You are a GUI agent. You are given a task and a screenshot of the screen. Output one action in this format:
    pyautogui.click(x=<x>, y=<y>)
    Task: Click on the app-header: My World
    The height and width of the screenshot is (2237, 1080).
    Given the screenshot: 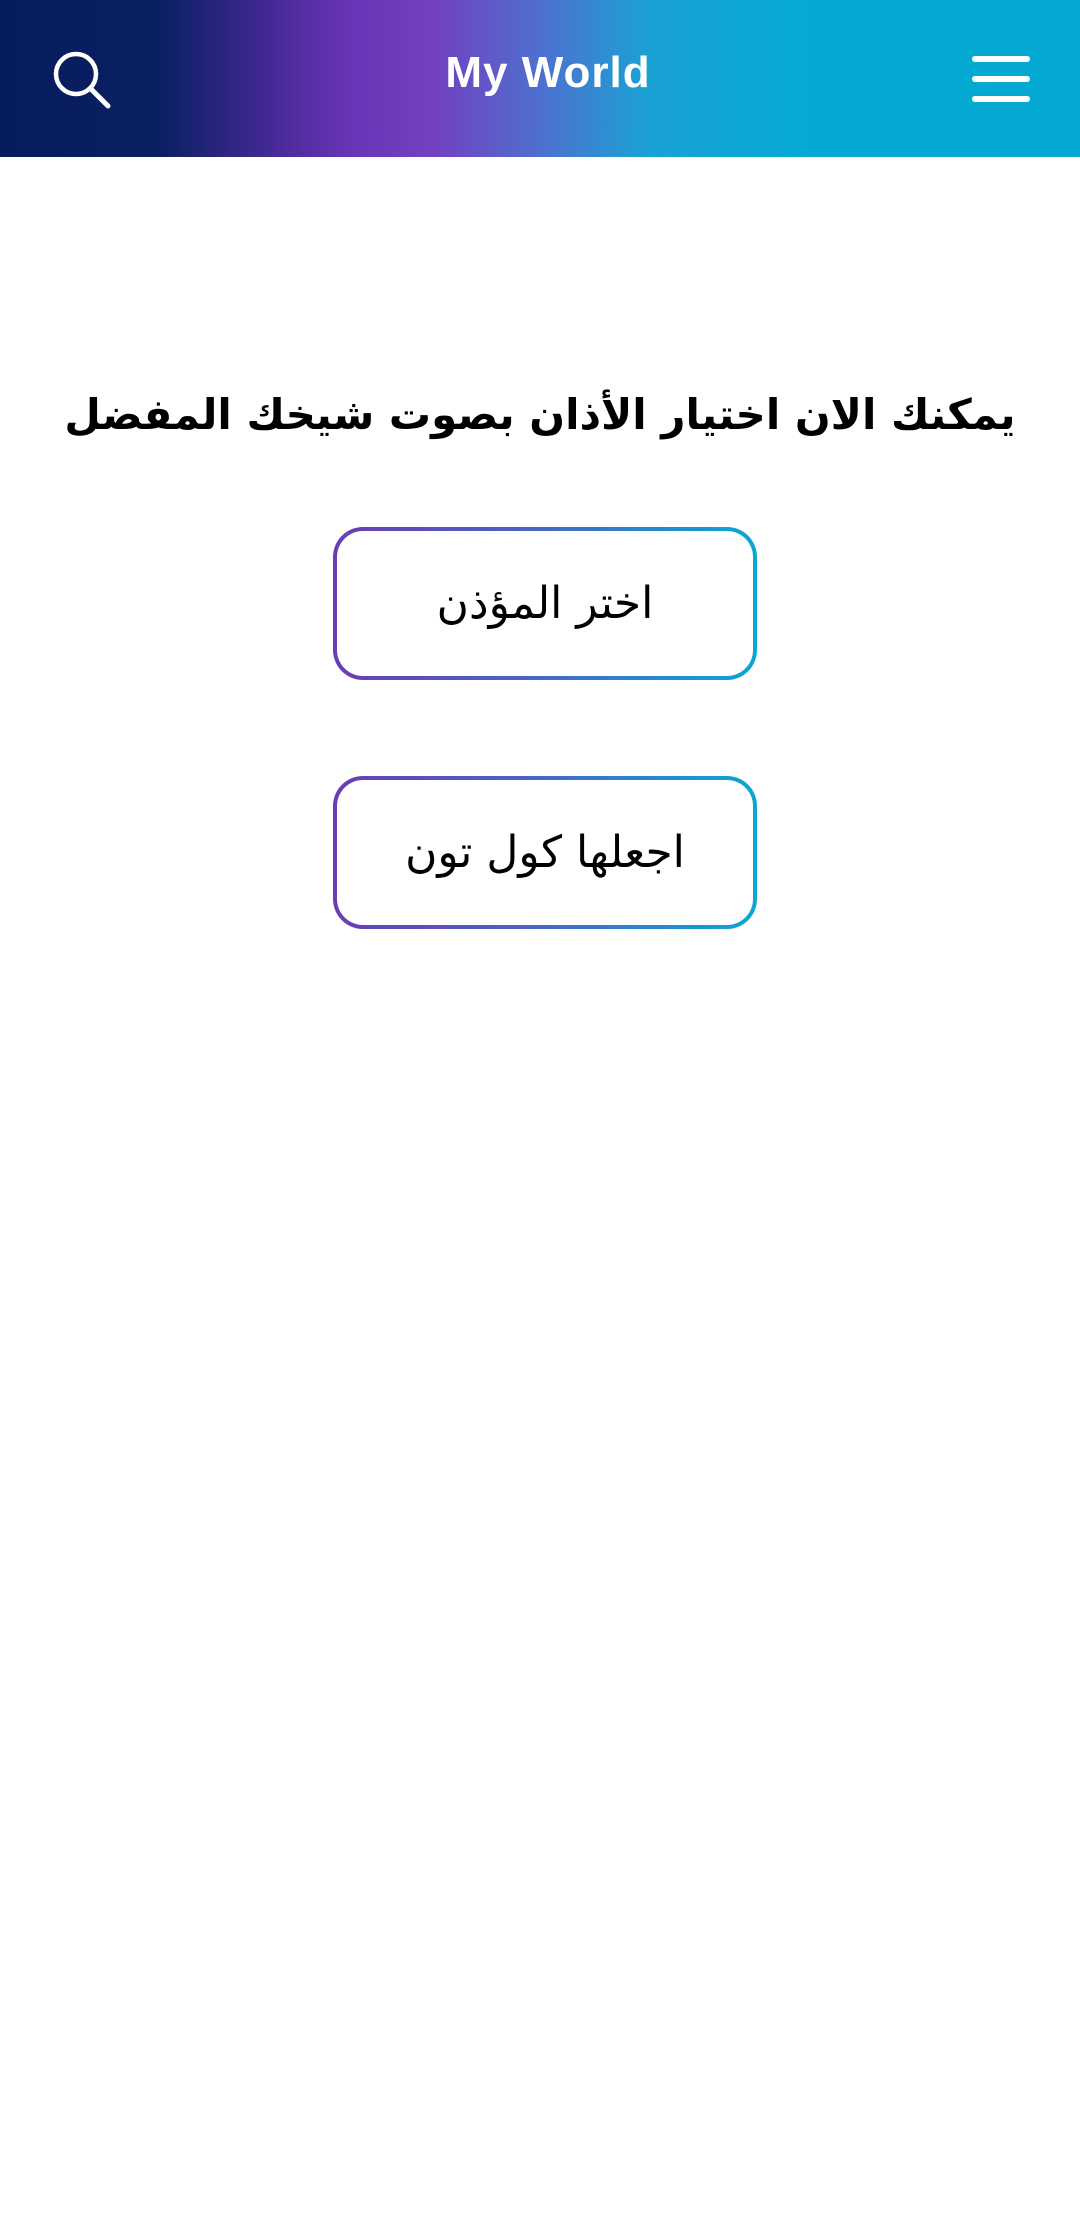 What is the action you would take?
    pyautogui.click(x=540, y=78)
    